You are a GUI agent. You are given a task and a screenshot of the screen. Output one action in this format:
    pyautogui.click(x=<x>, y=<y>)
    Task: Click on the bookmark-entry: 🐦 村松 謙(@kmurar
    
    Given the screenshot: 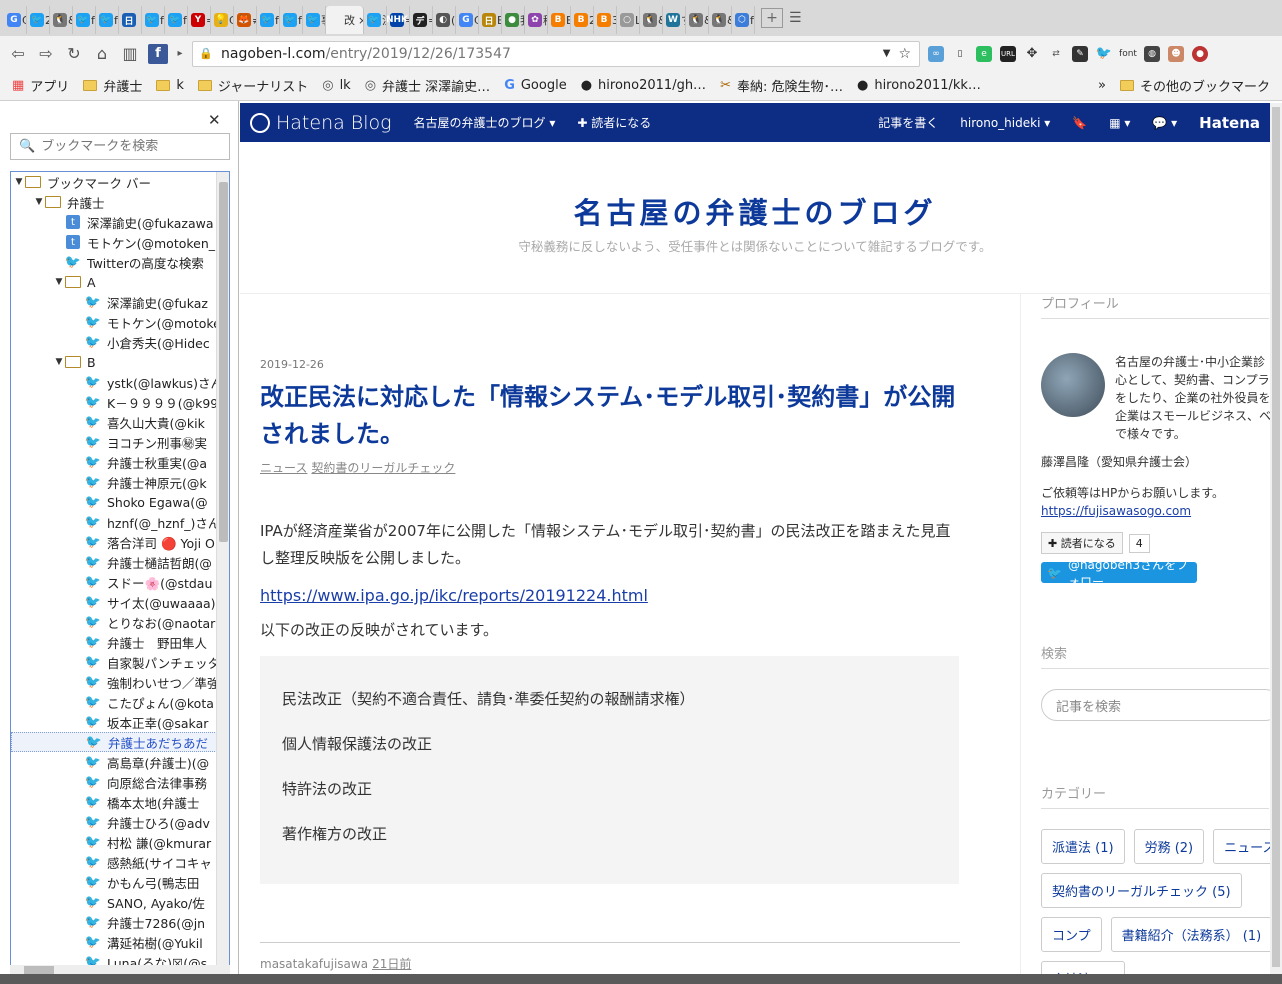 What is the action you would take?
    pyautogui.click(x=120, y=842)
    